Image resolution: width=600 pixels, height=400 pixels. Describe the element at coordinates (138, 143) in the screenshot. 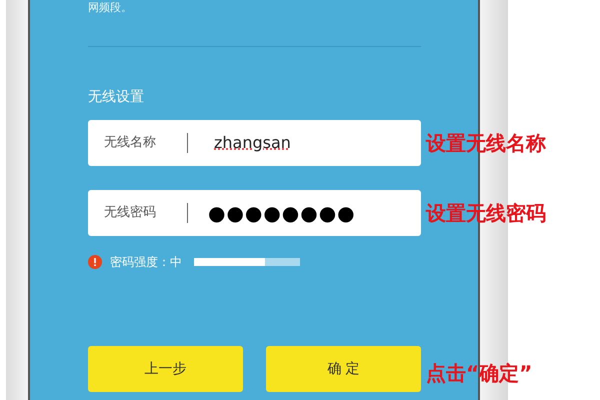

I see `field-label: 无线名称` at that location.